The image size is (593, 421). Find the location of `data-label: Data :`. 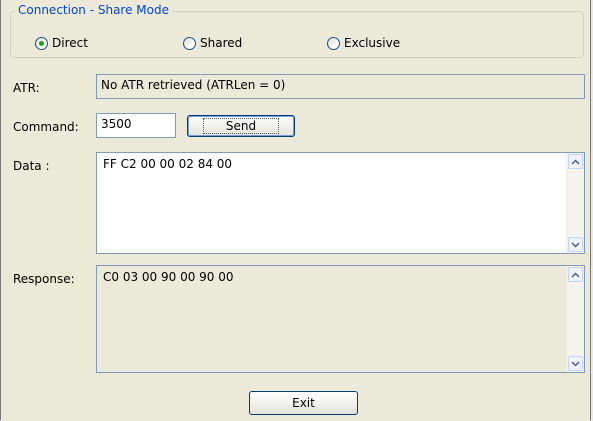

data-label: Data : is located at coordinates (31, 166).